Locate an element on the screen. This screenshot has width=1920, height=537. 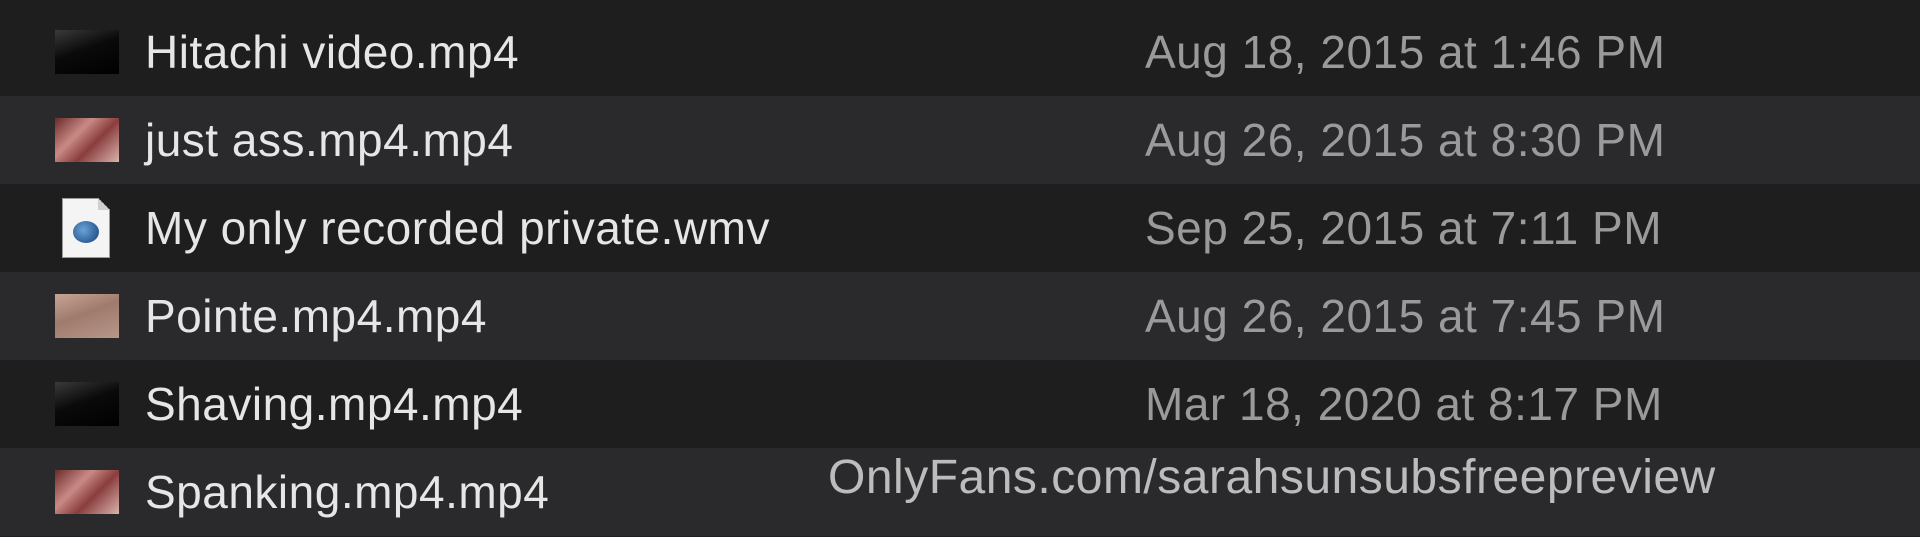
media-badge-icon is located at coordinates (86, 232).